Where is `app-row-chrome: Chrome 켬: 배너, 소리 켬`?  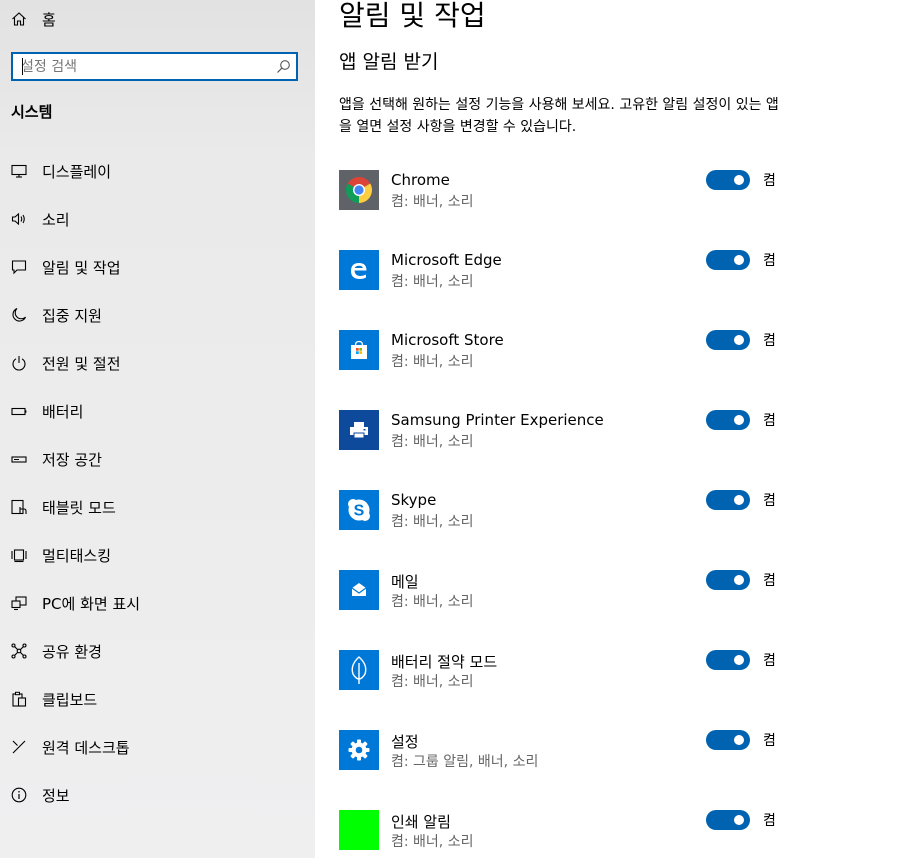
app-row-chrome: Chrome 켬: 배너, 소리 켬 is located at coordinates (569, 192).